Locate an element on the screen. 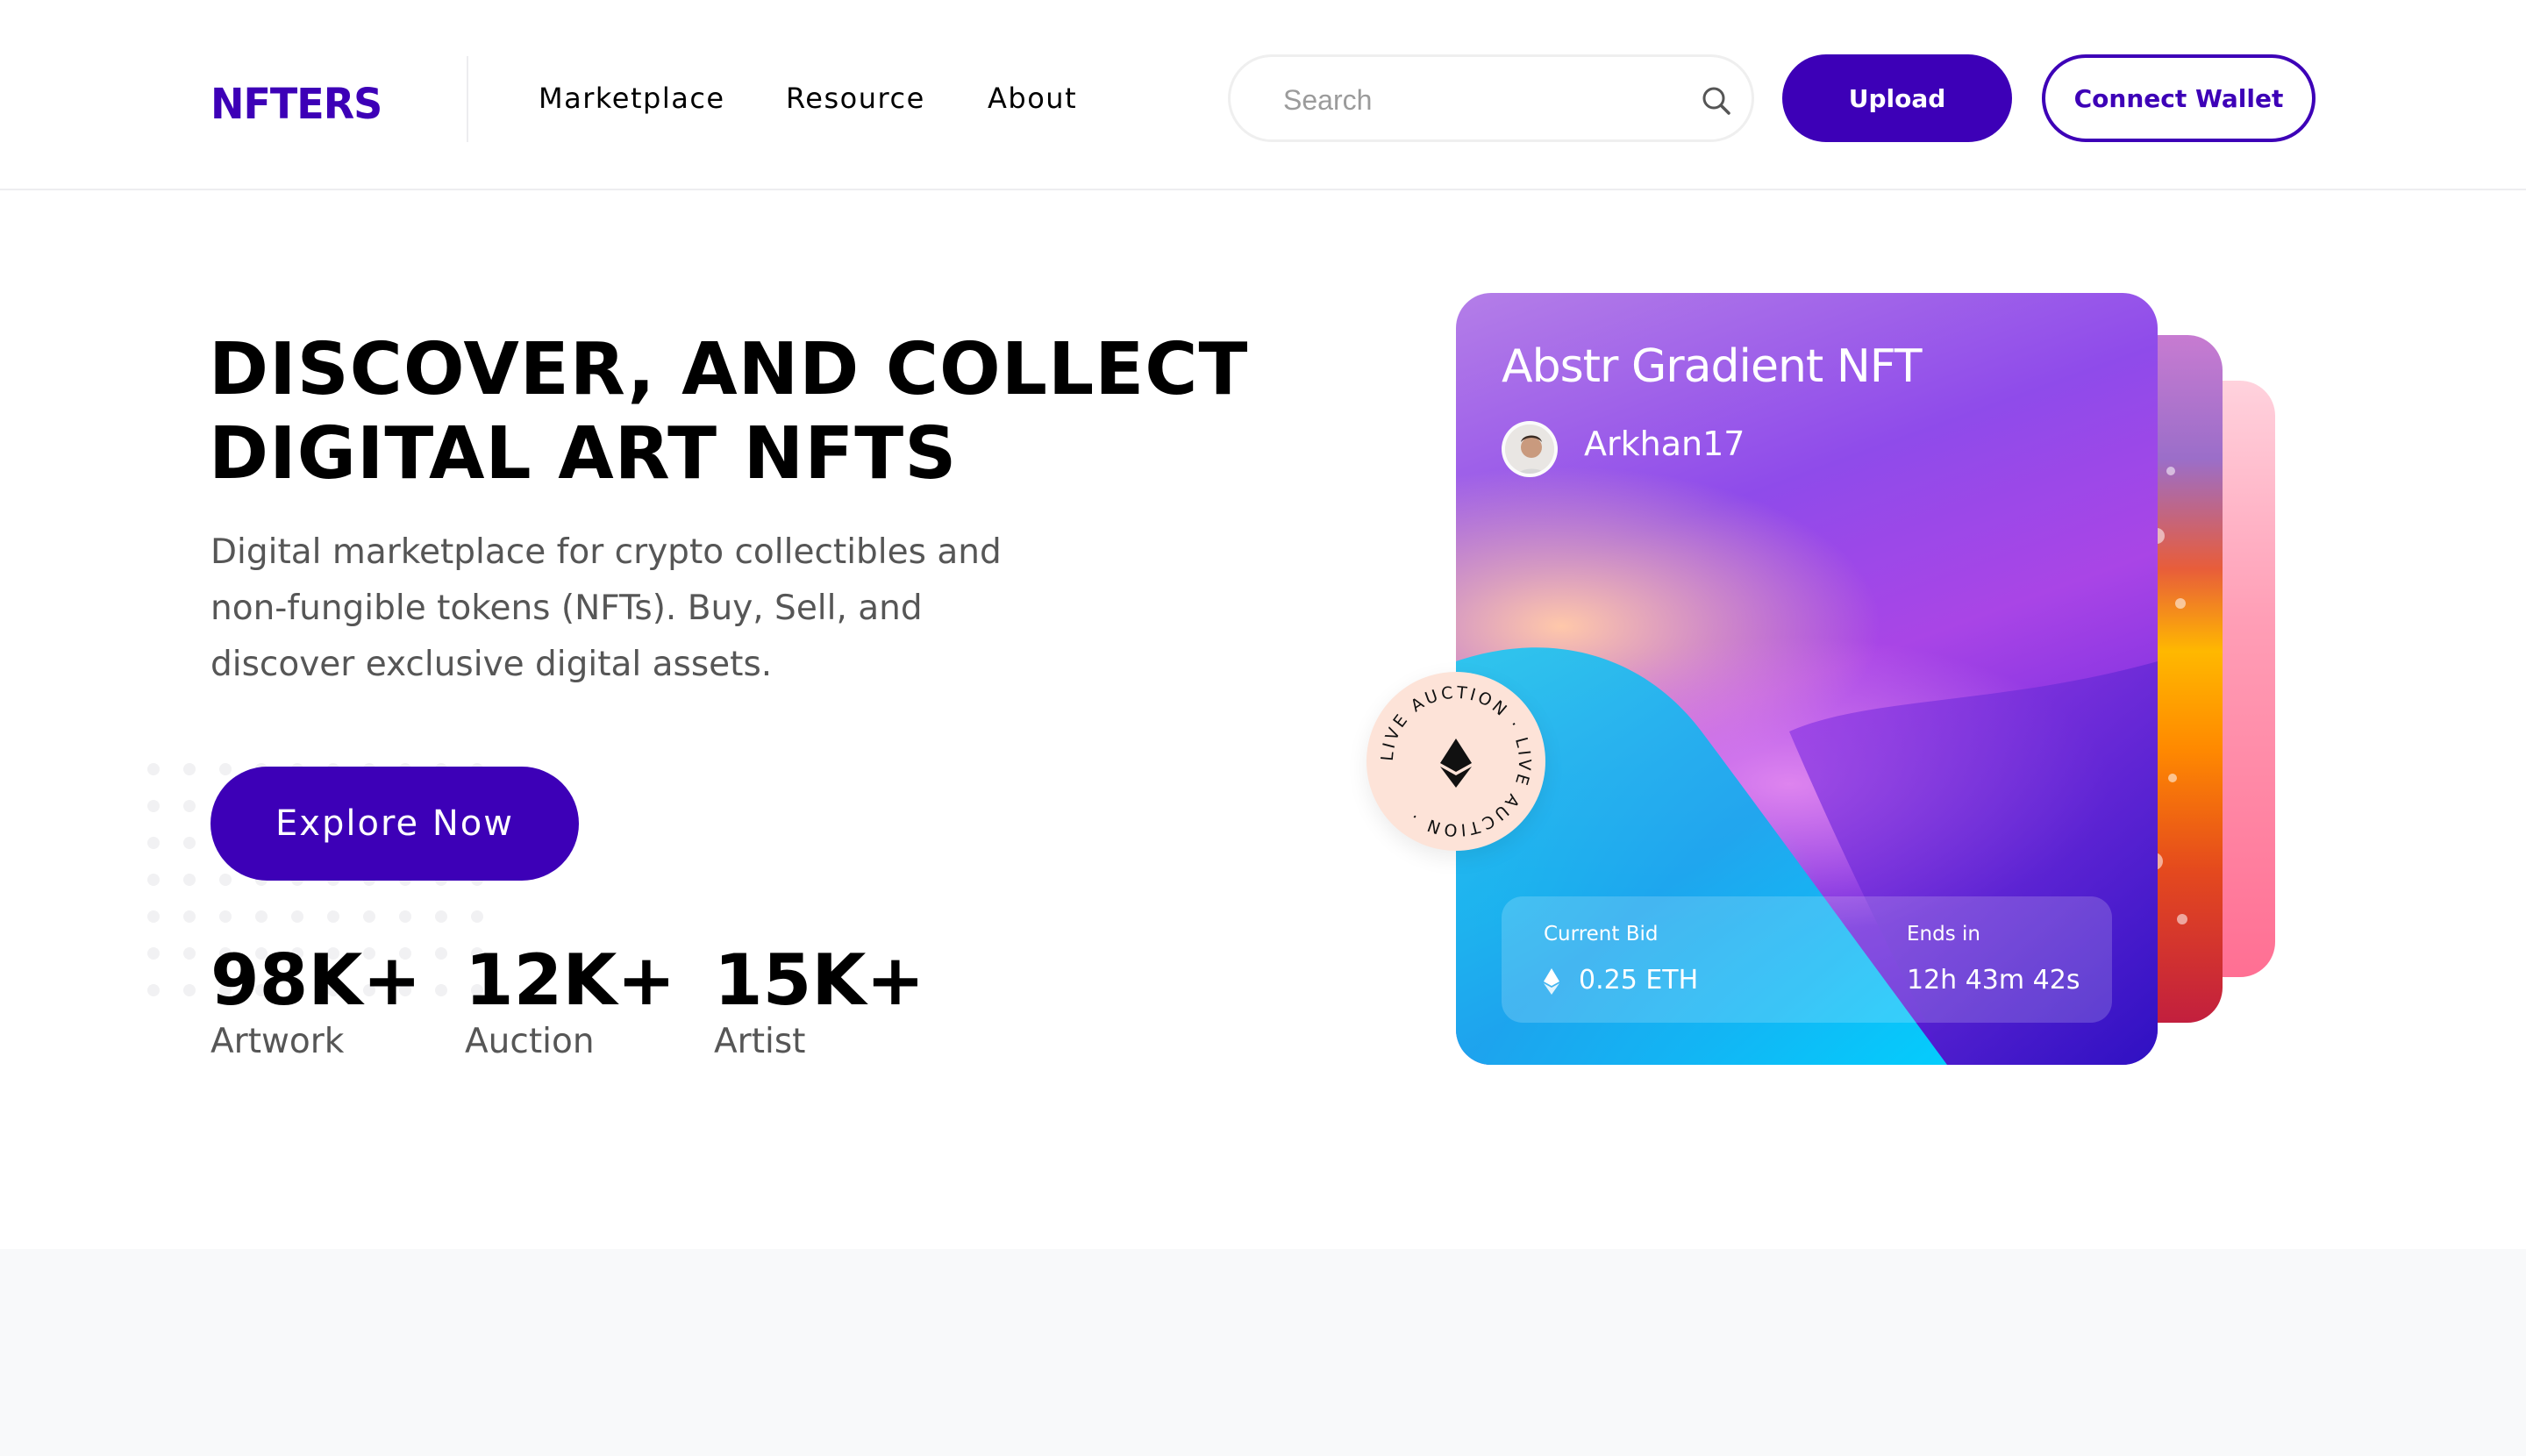  ends-in-value: 12h 43m 42s is located at coordinates (1993, 980).